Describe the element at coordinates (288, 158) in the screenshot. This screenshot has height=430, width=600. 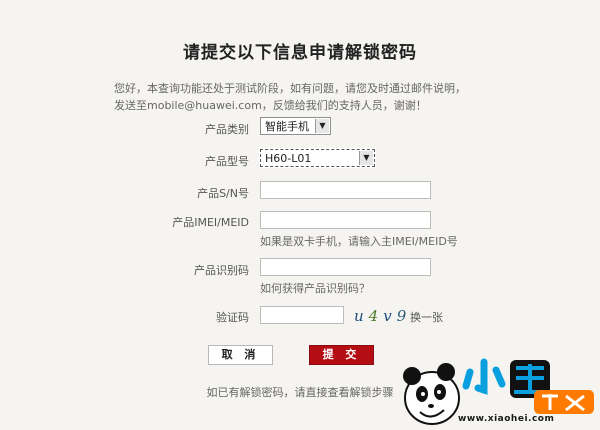
I see `model-value: H60-L01` at that location.